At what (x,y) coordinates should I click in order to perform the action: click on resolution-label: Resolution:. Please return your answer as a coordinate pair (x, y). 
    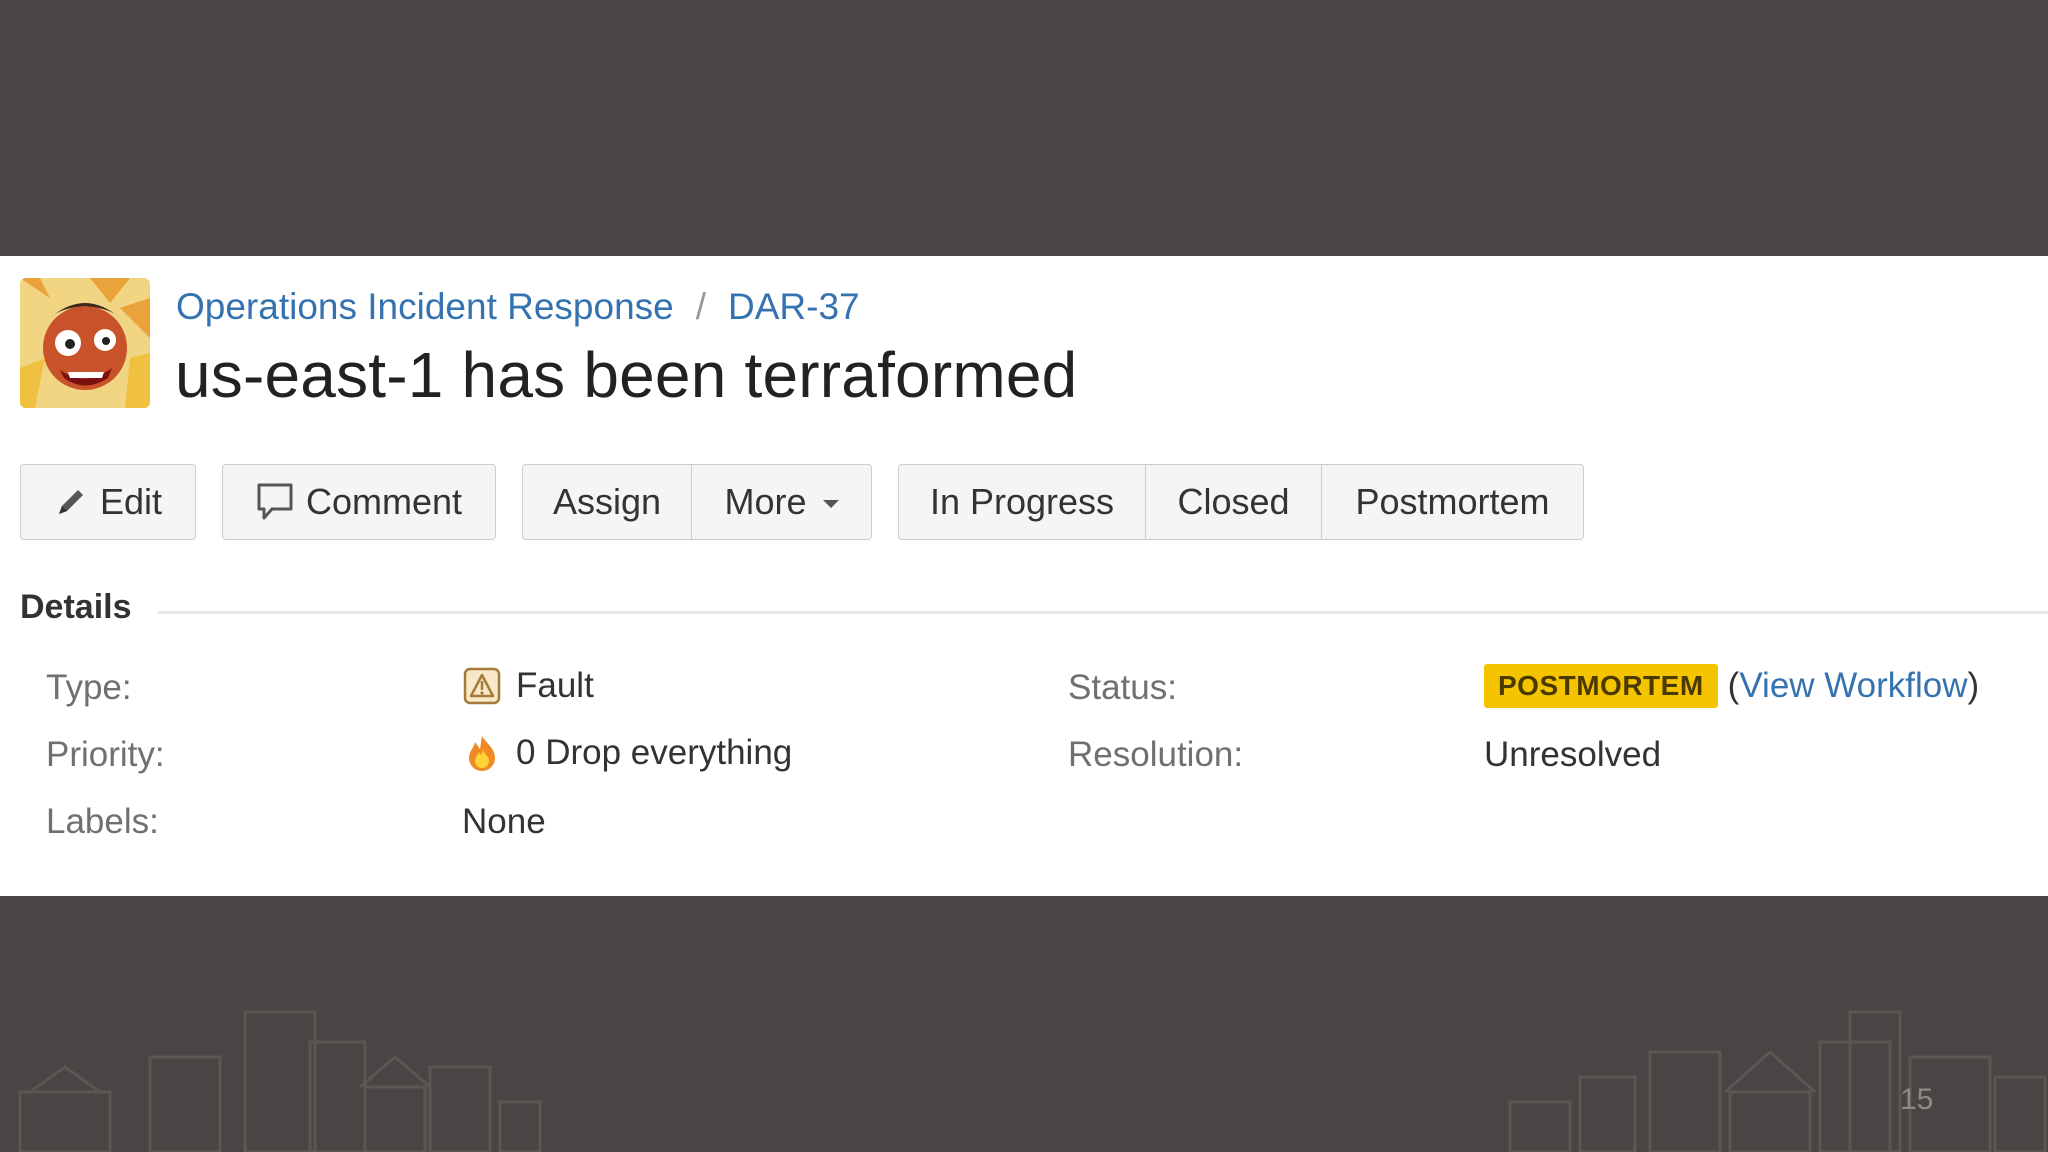
    Looking at the image, I should click on (1156, 754).